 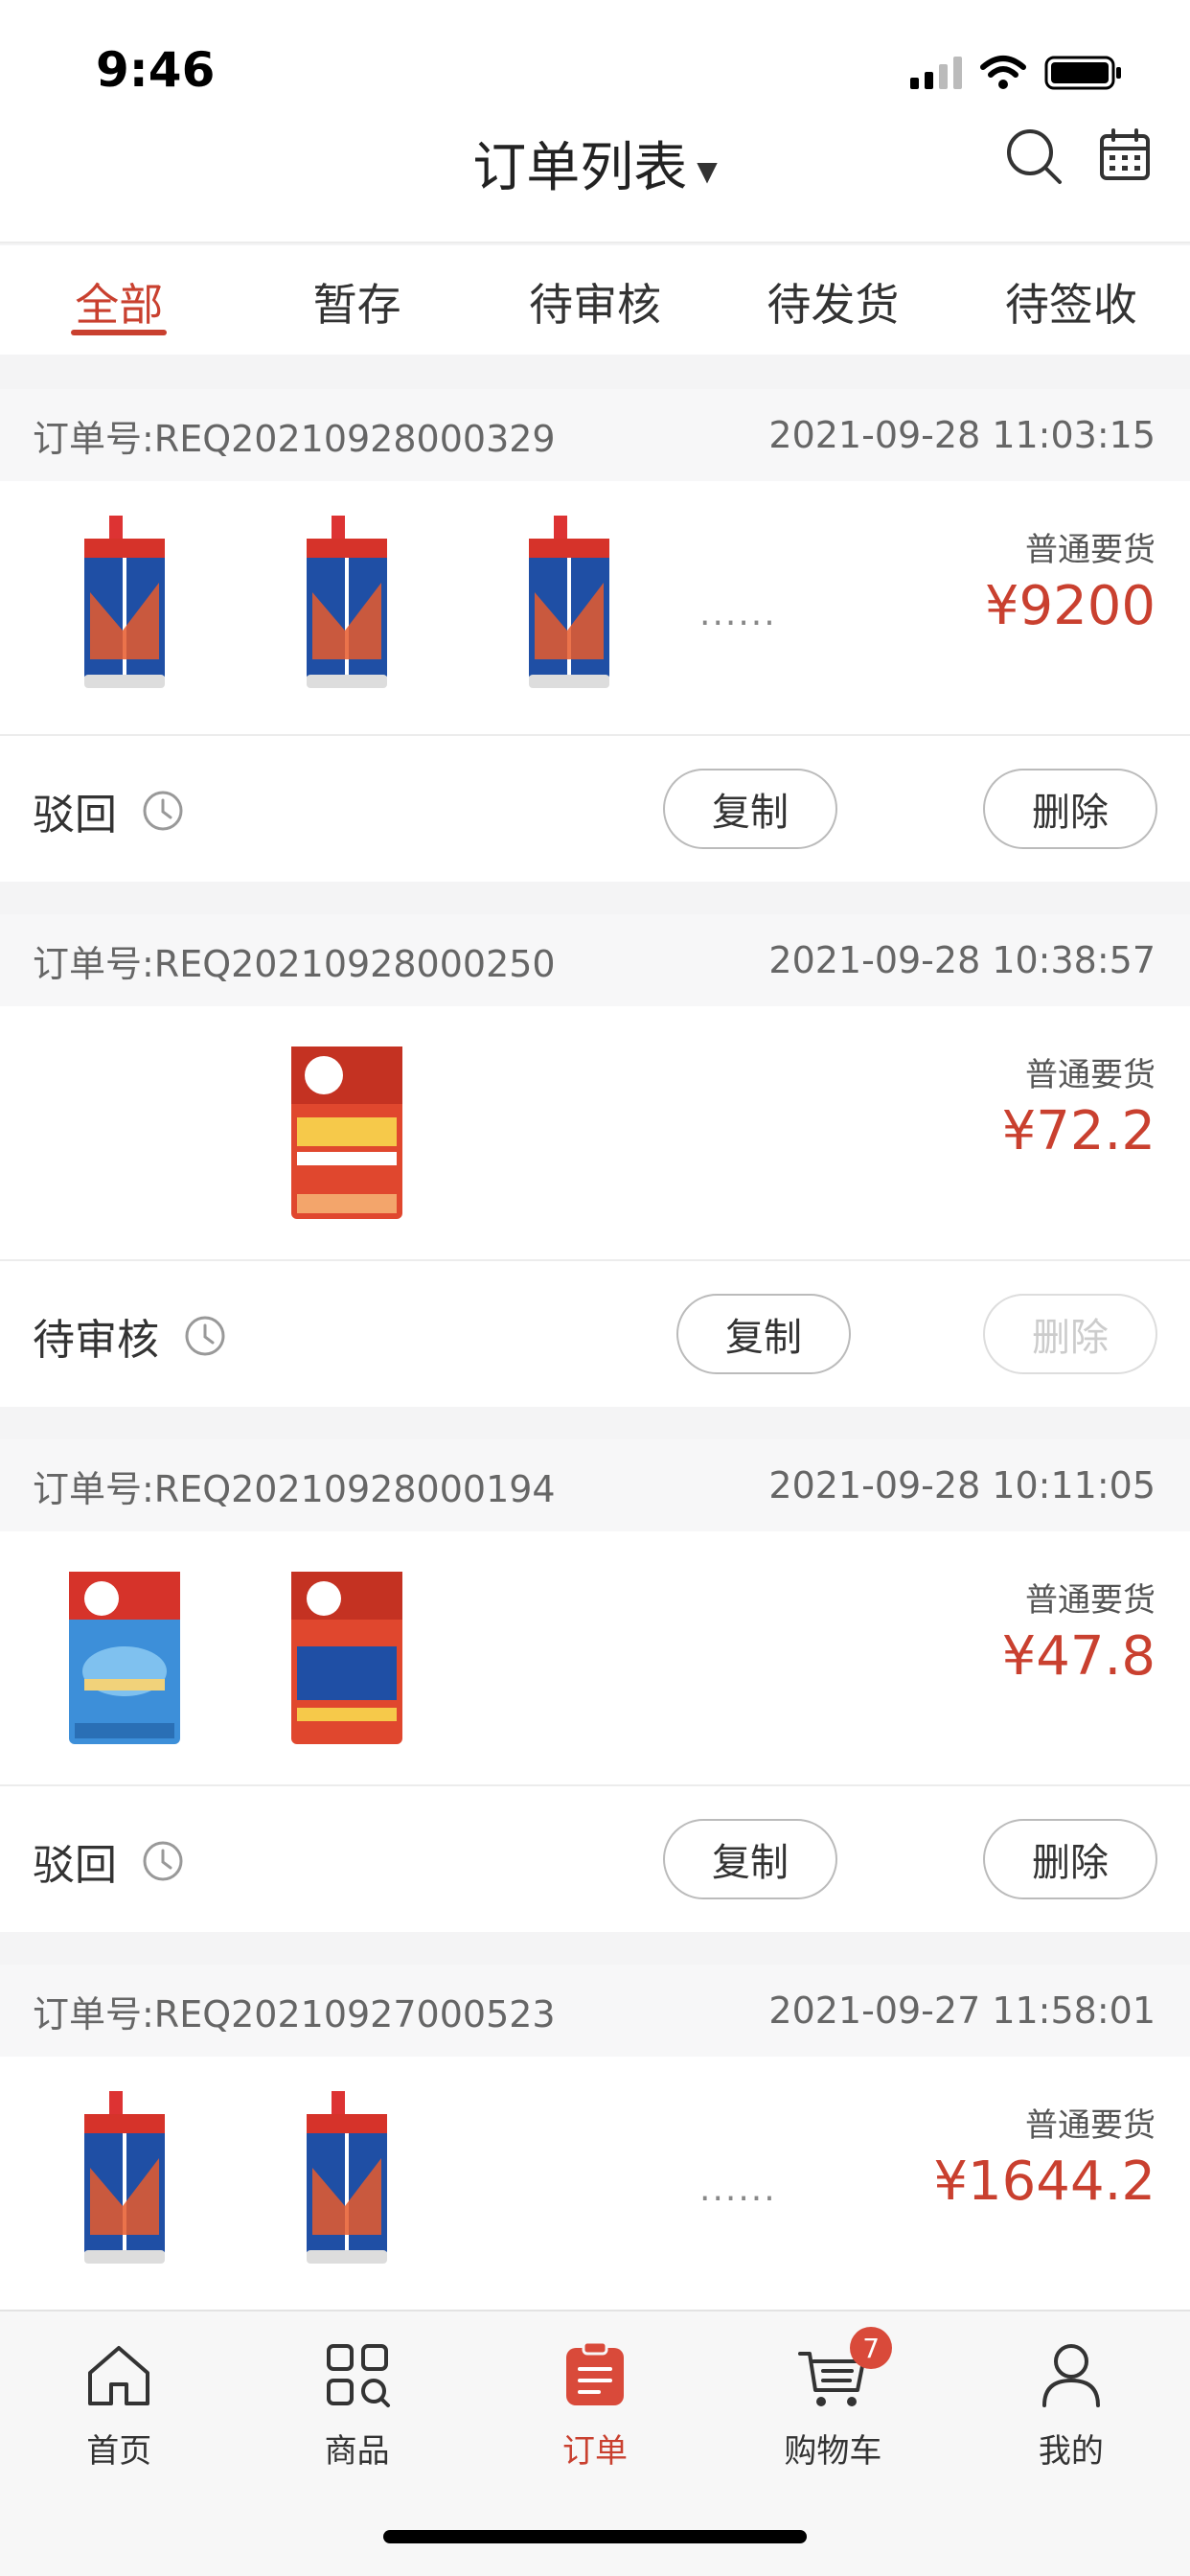 What do you see at coordinates (295, 963) in the screenshot?
I see `order-number: 订单号:REQ20210928000250` at bounding box center [295, 963].